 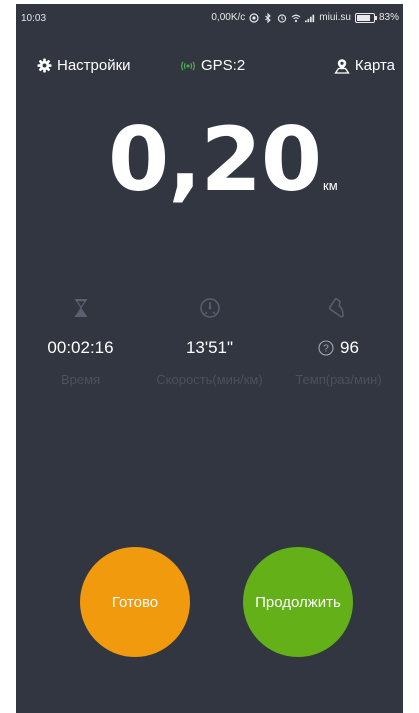 I want to click on wifi-icon, so click(x=296, y=18).